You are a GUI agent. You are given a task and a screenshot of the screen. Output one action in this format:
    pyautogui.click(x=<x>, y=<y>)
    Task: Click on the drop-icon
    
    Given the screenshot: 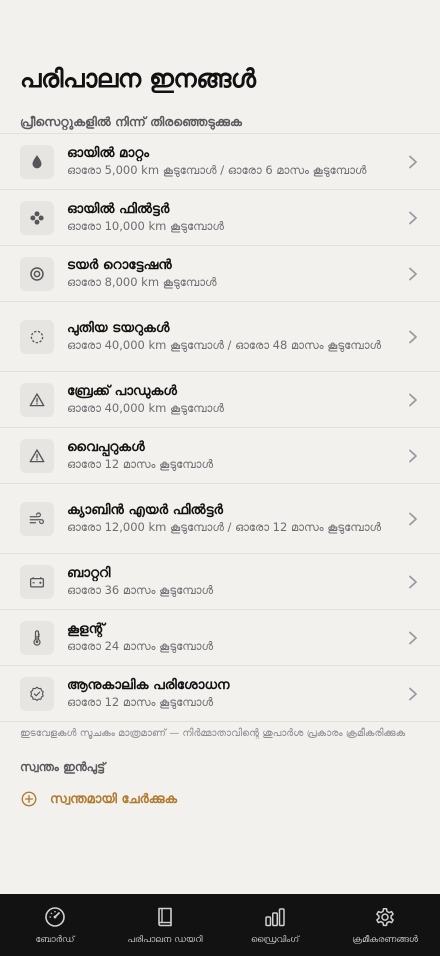 What is the action you would take?
    pyautogui.click(x=37, y=161)
    